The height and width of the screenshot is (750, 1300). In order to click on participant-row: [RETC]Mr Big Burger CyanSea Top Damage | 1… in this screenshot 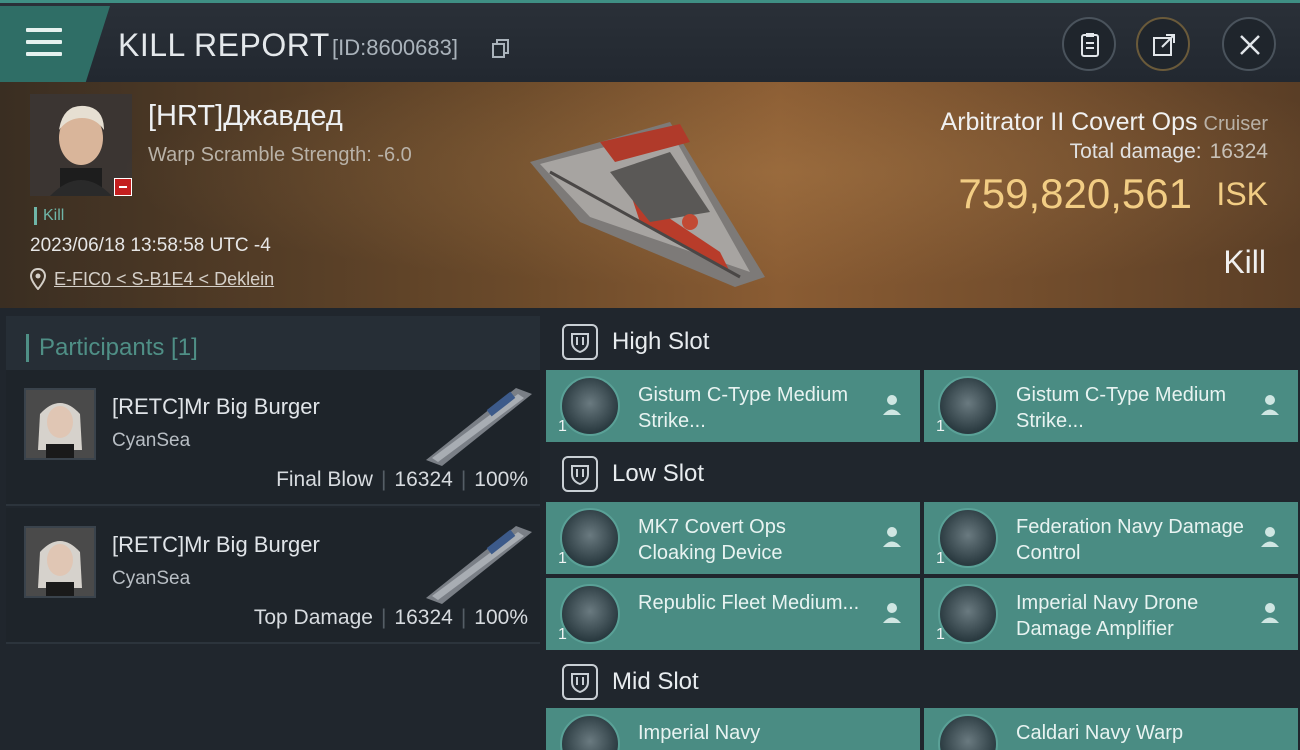, I will do `click(273, 576)`.